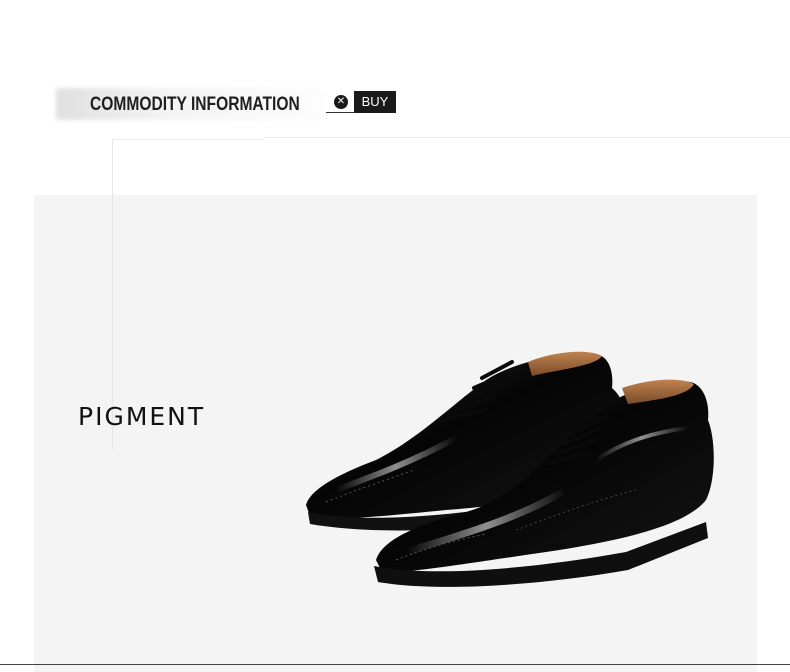  Describe the element at coordinates (527, 137) in the screenshot. I see `header-divider` at that location.